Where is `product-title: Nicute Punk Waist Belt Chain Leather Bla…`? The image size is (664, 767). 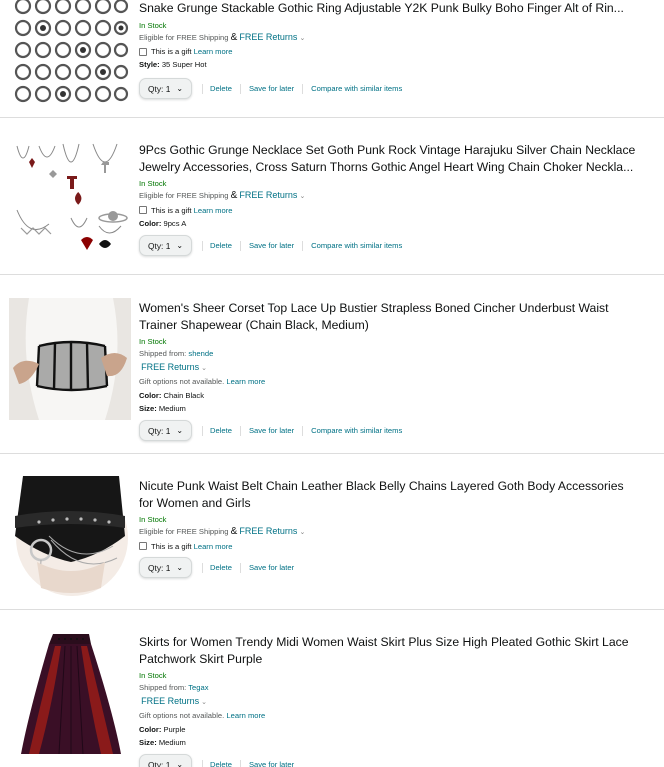
product-title: Nicute Punk Waist Belt Chain Leather Bla… is located at coordinates (389, 494).